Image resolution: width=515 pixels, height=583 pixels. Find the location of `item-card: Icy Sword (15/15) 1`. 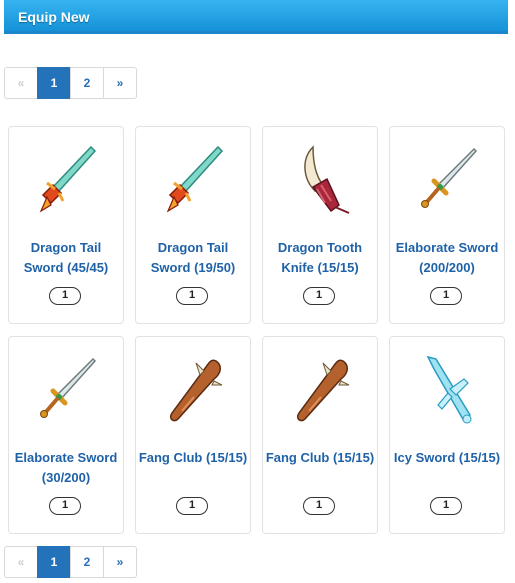

item-card: Icy Sword (15/15) 1 is located at coordinates (447, 435).